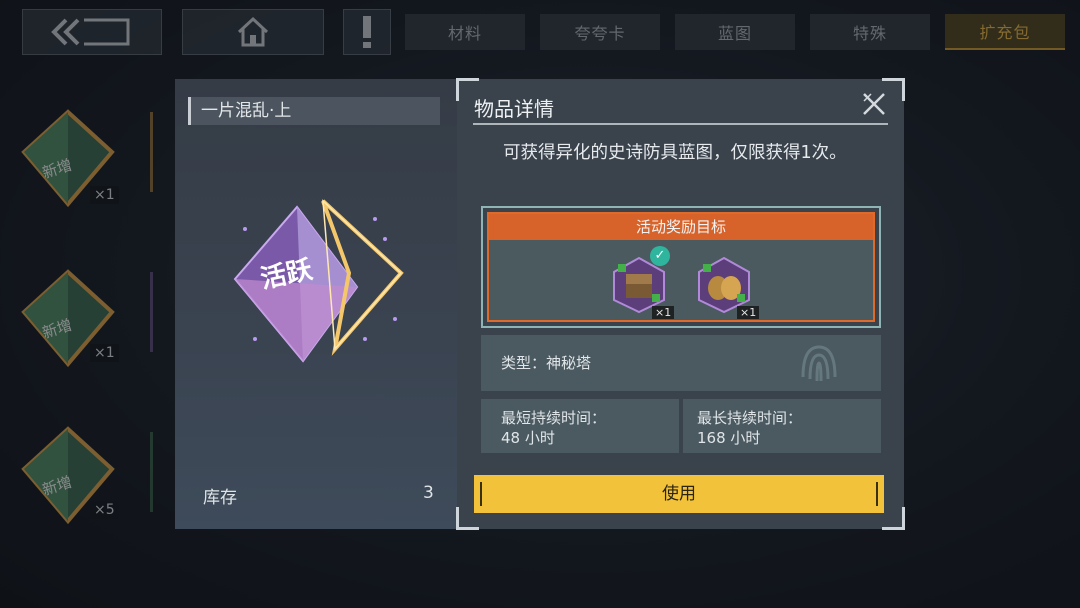 This screenshot has width=1080, height=608. Describe the element at coordinates (546, 363) in the screenshot. I see `type-text: 类型：神秘塔` at that location.